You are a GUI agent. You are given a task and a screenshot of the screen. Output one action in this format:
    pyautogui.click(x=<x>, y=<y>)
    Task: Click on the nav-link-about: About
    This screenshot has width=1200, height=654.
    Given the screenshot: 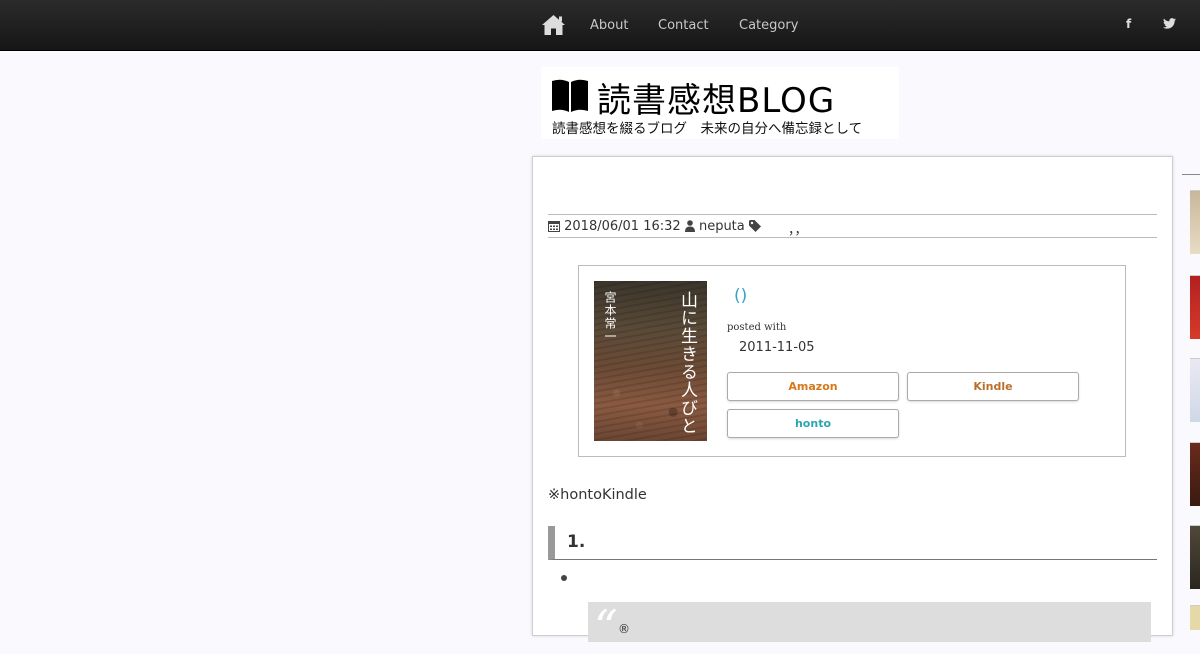 What is the action you would take?
    pyautogui.click(x=609, y=25)
    